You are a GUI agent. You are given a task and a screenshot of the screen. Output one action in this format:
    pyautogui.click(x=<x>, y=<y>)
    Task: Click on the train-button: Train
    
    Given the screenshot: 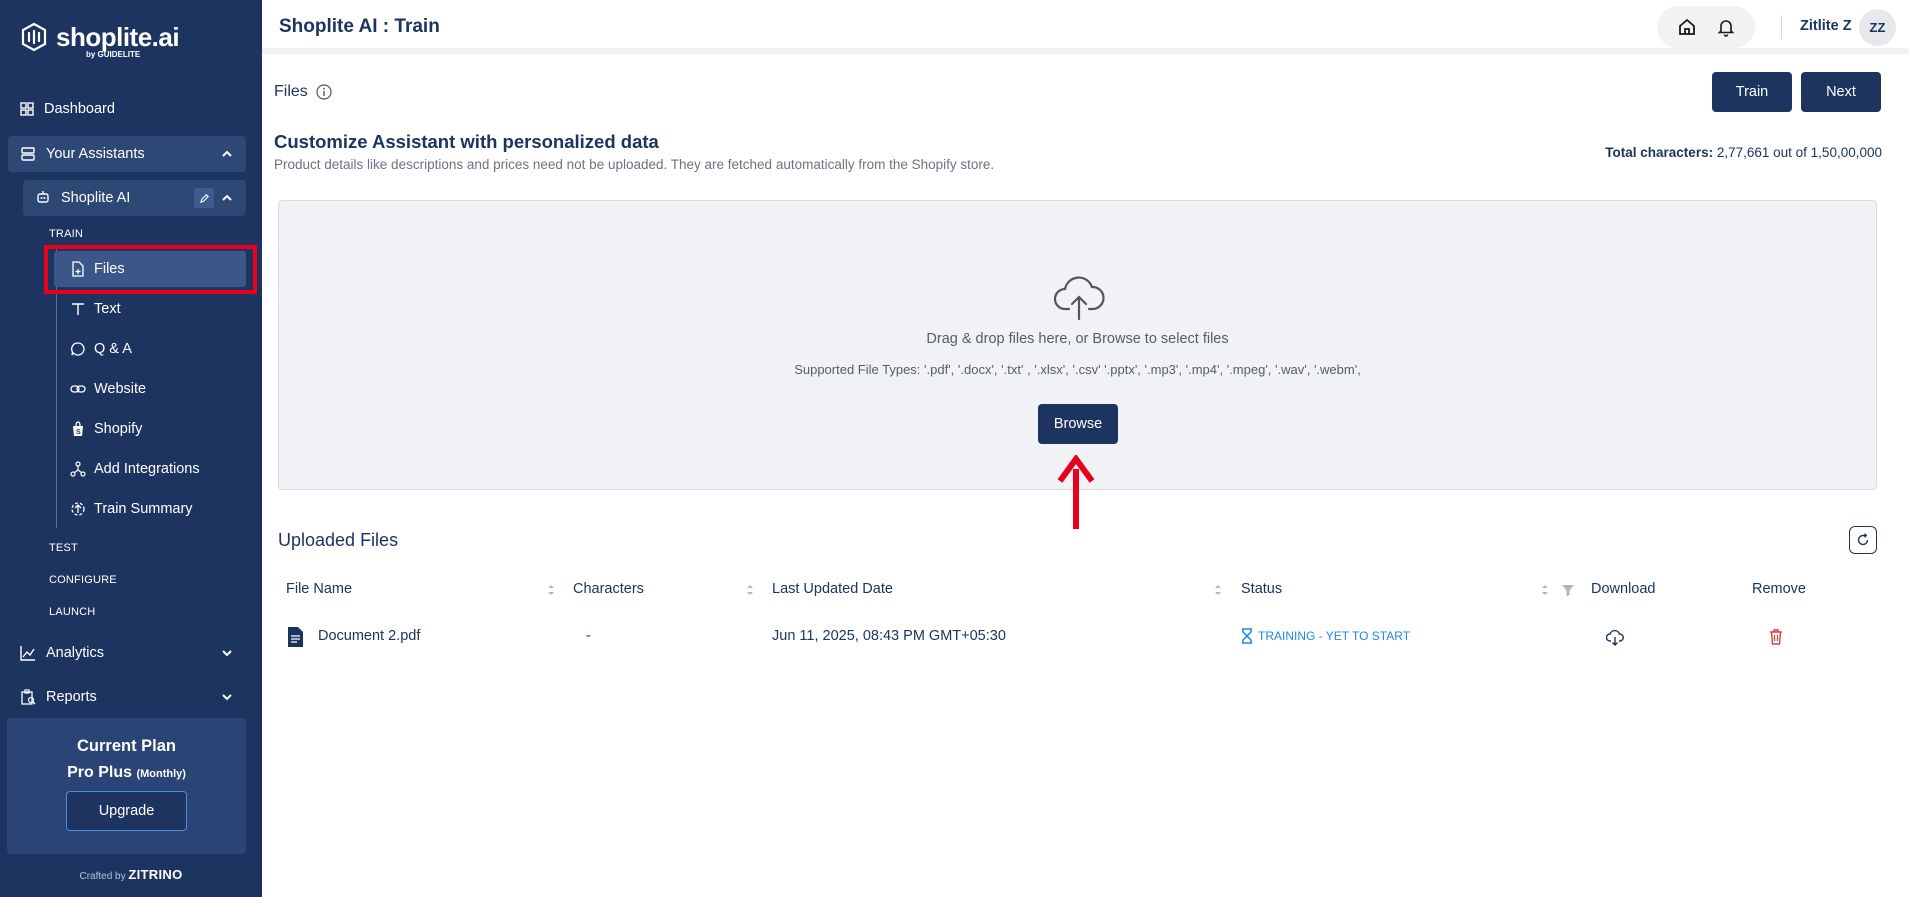 What is the action you would take?
    pyautogui.click(x=1752, y=92)
    